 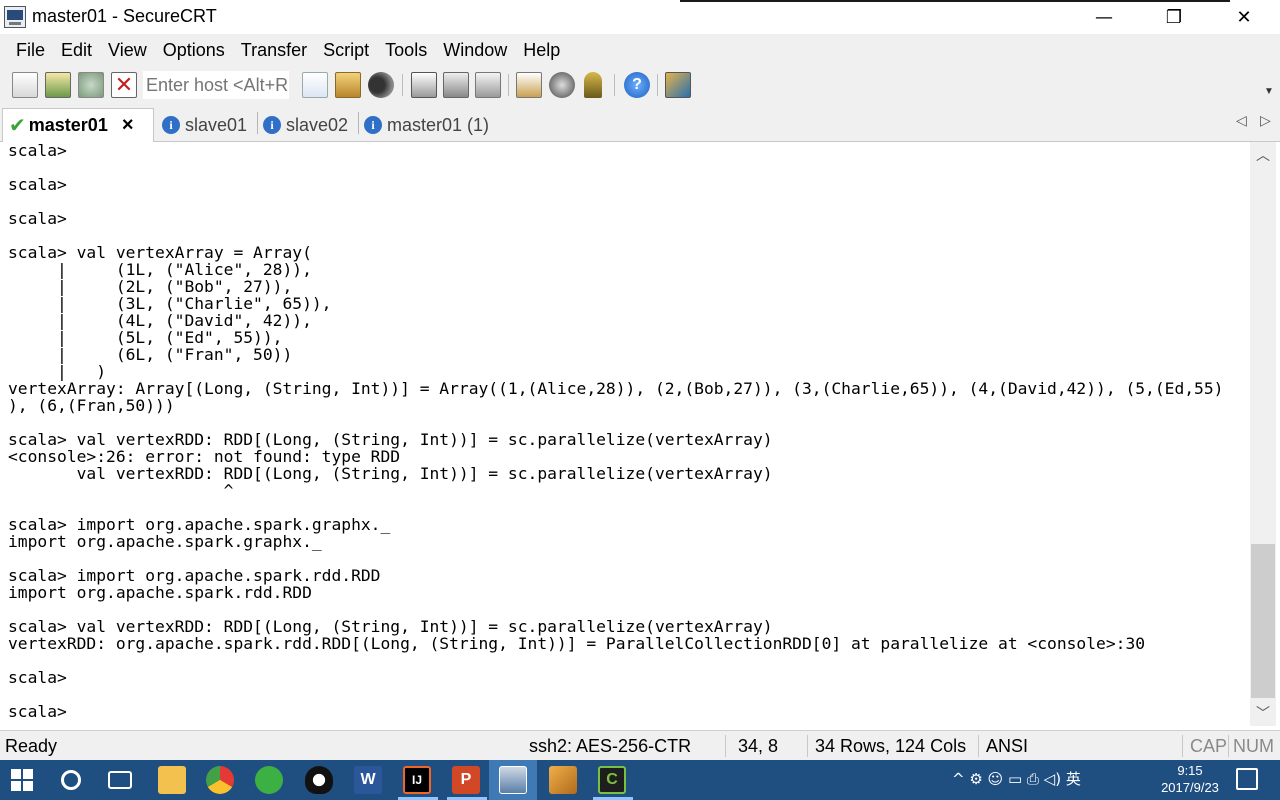 What do you see at coordinates (1263, 155) in the screenshot?
I see `scroll-up-icon: ︿` at bounding box center [1263, 155].